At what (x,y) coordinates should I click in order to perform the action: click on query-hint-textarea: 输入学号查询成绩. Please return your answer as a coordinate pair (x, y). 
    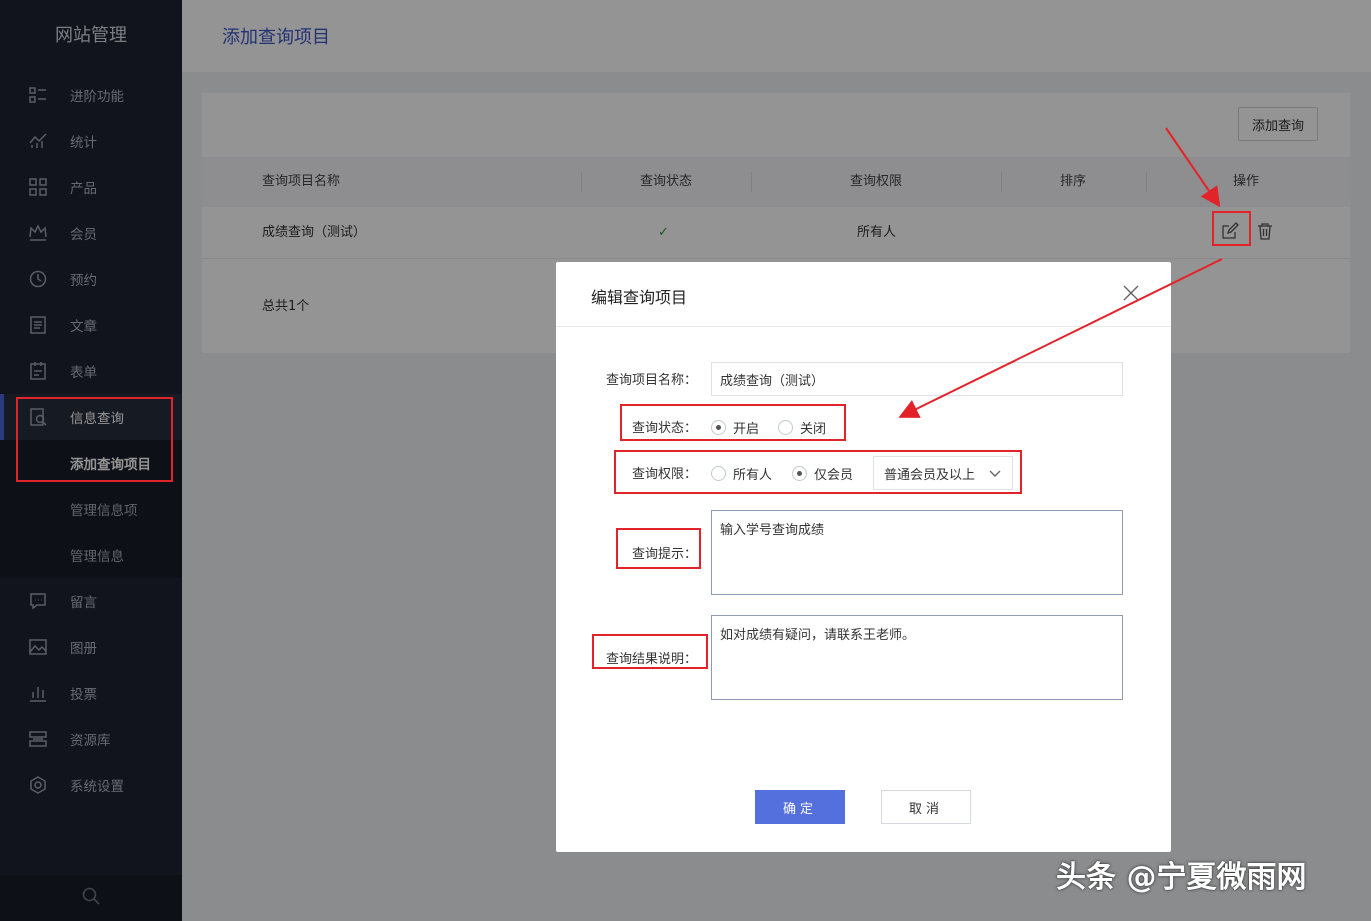
    Looking at the image, I should click on (917, 552).